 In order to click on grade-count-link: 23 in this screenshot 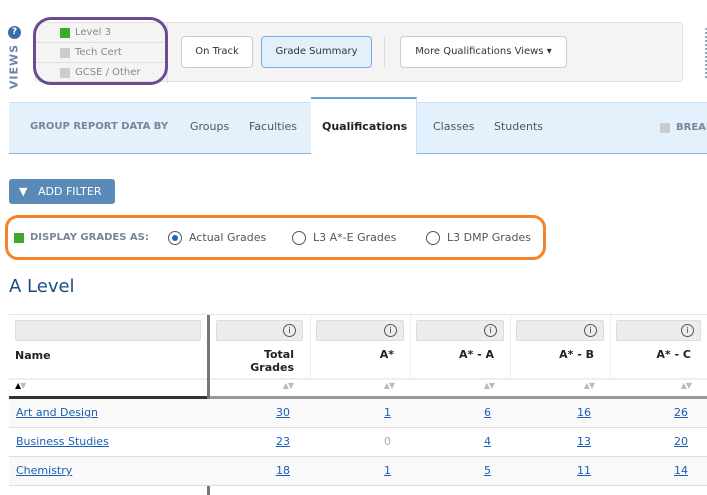, I will do `click(283, 441)`.